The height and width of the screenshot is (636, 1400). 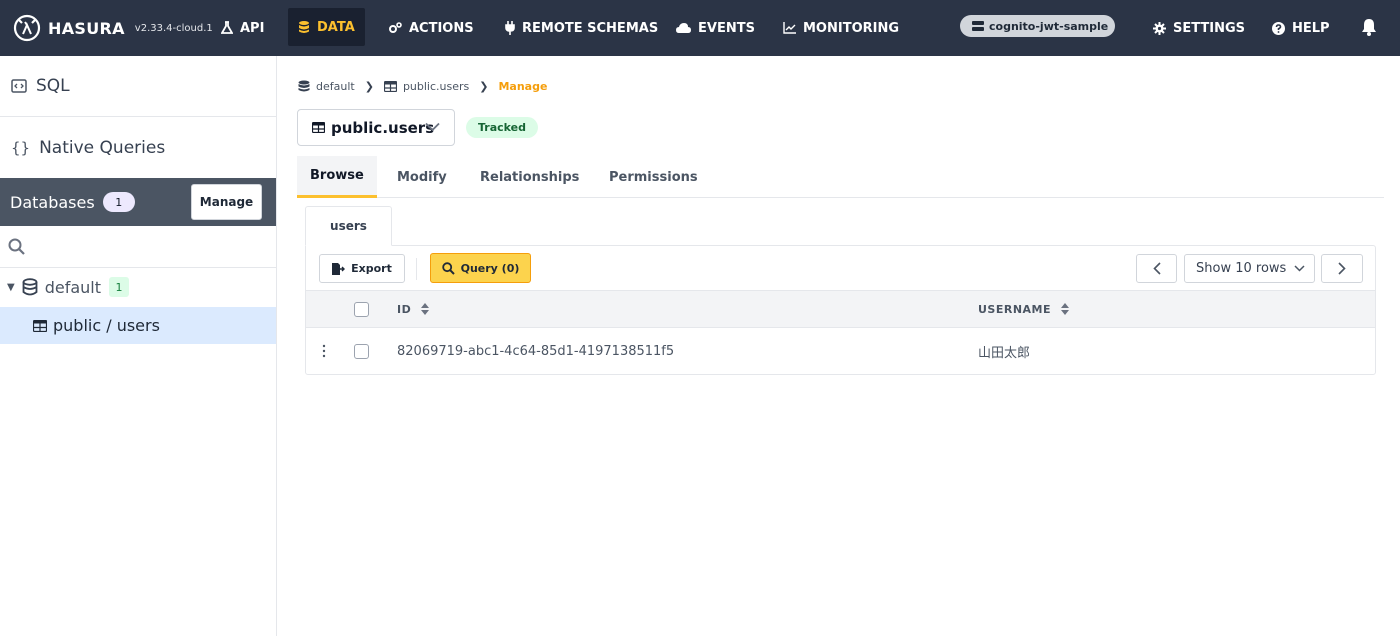 I want to click on sidebar-item-sql: SQL, so click(x=138, y=86).